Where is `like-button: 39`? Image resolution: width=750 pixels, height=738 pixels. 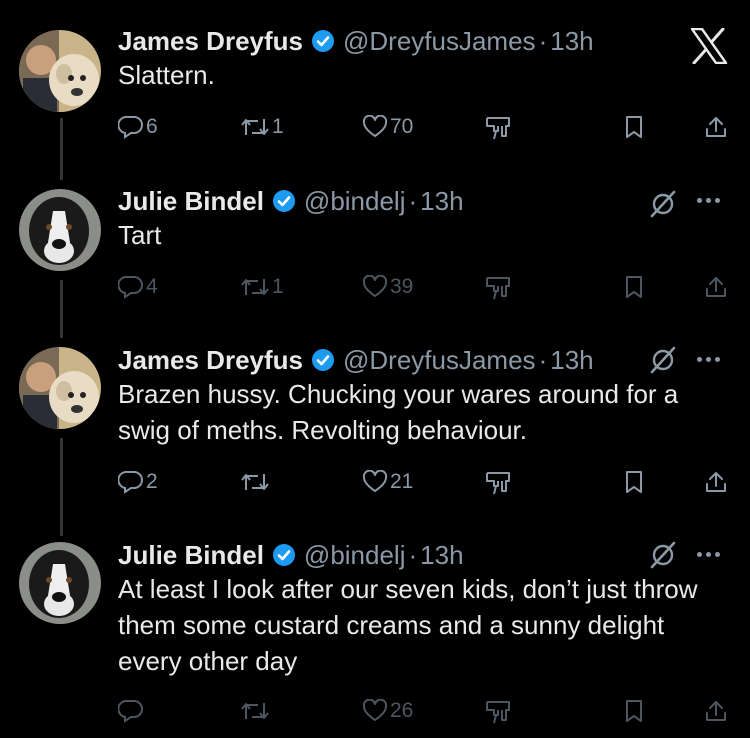
like-button: 39 is located at coordinates (387, 287).